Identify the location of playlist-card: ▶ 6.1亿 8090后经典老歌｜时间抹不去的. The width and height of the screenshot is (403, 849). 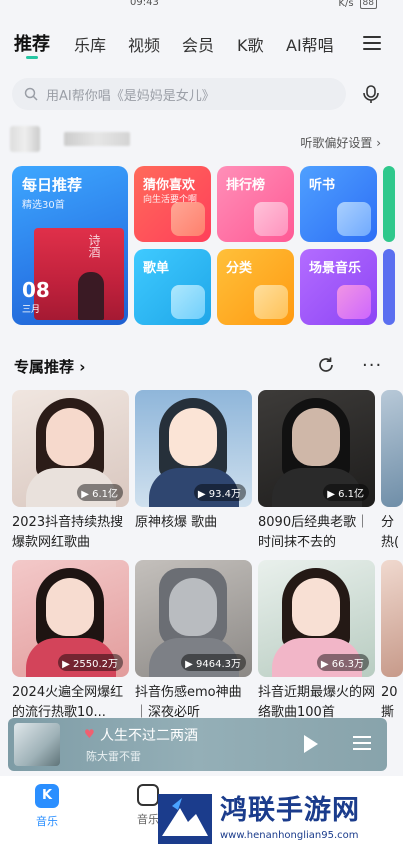
(316, 471).